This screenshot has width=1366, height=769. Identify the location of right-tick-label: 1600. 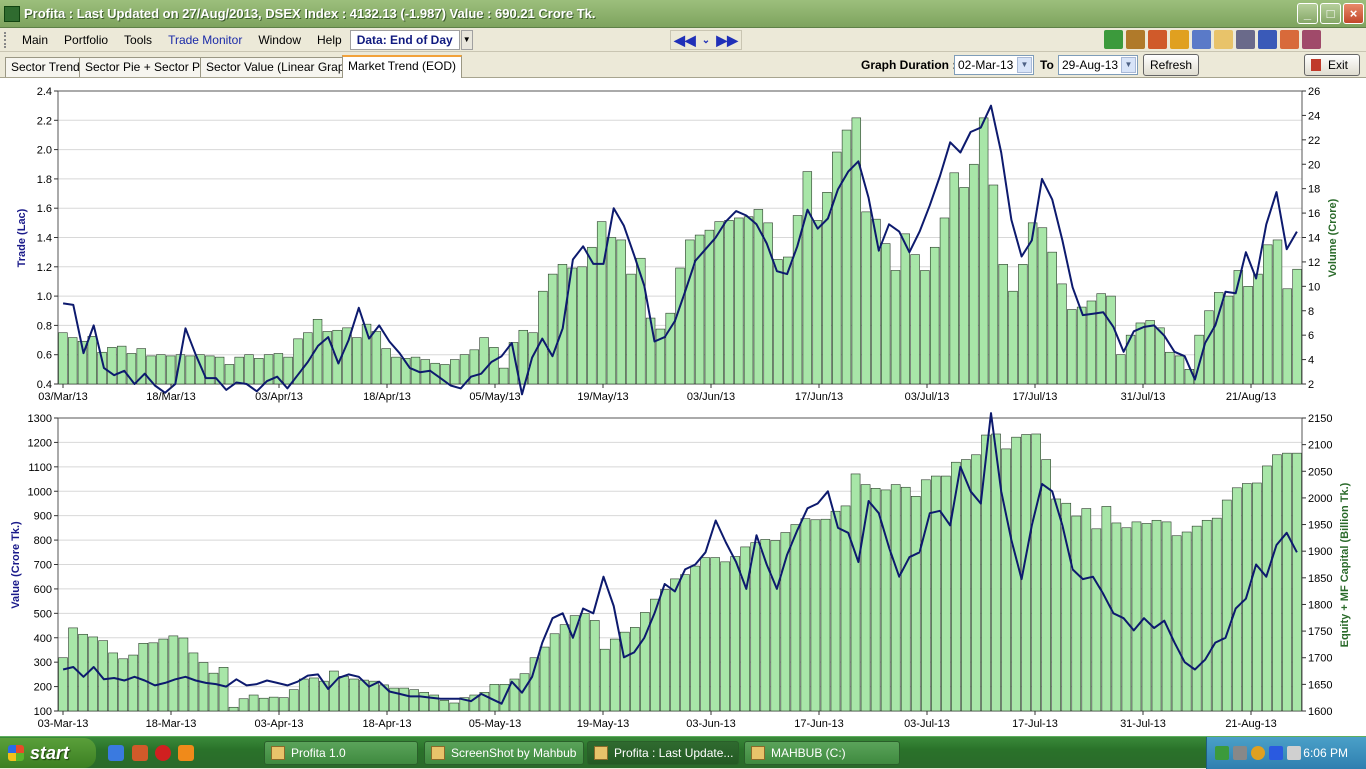
(1320, 712).